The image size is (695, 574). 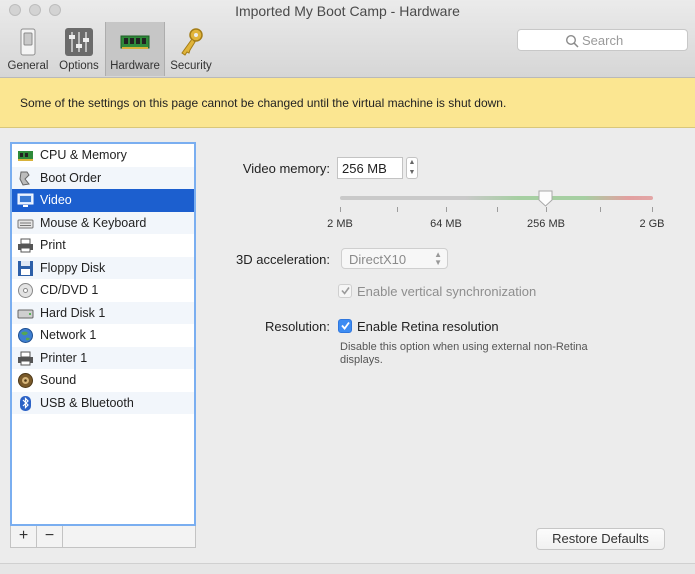 I want to click on list-item-network: Network 1, so click(x=103, y=335).